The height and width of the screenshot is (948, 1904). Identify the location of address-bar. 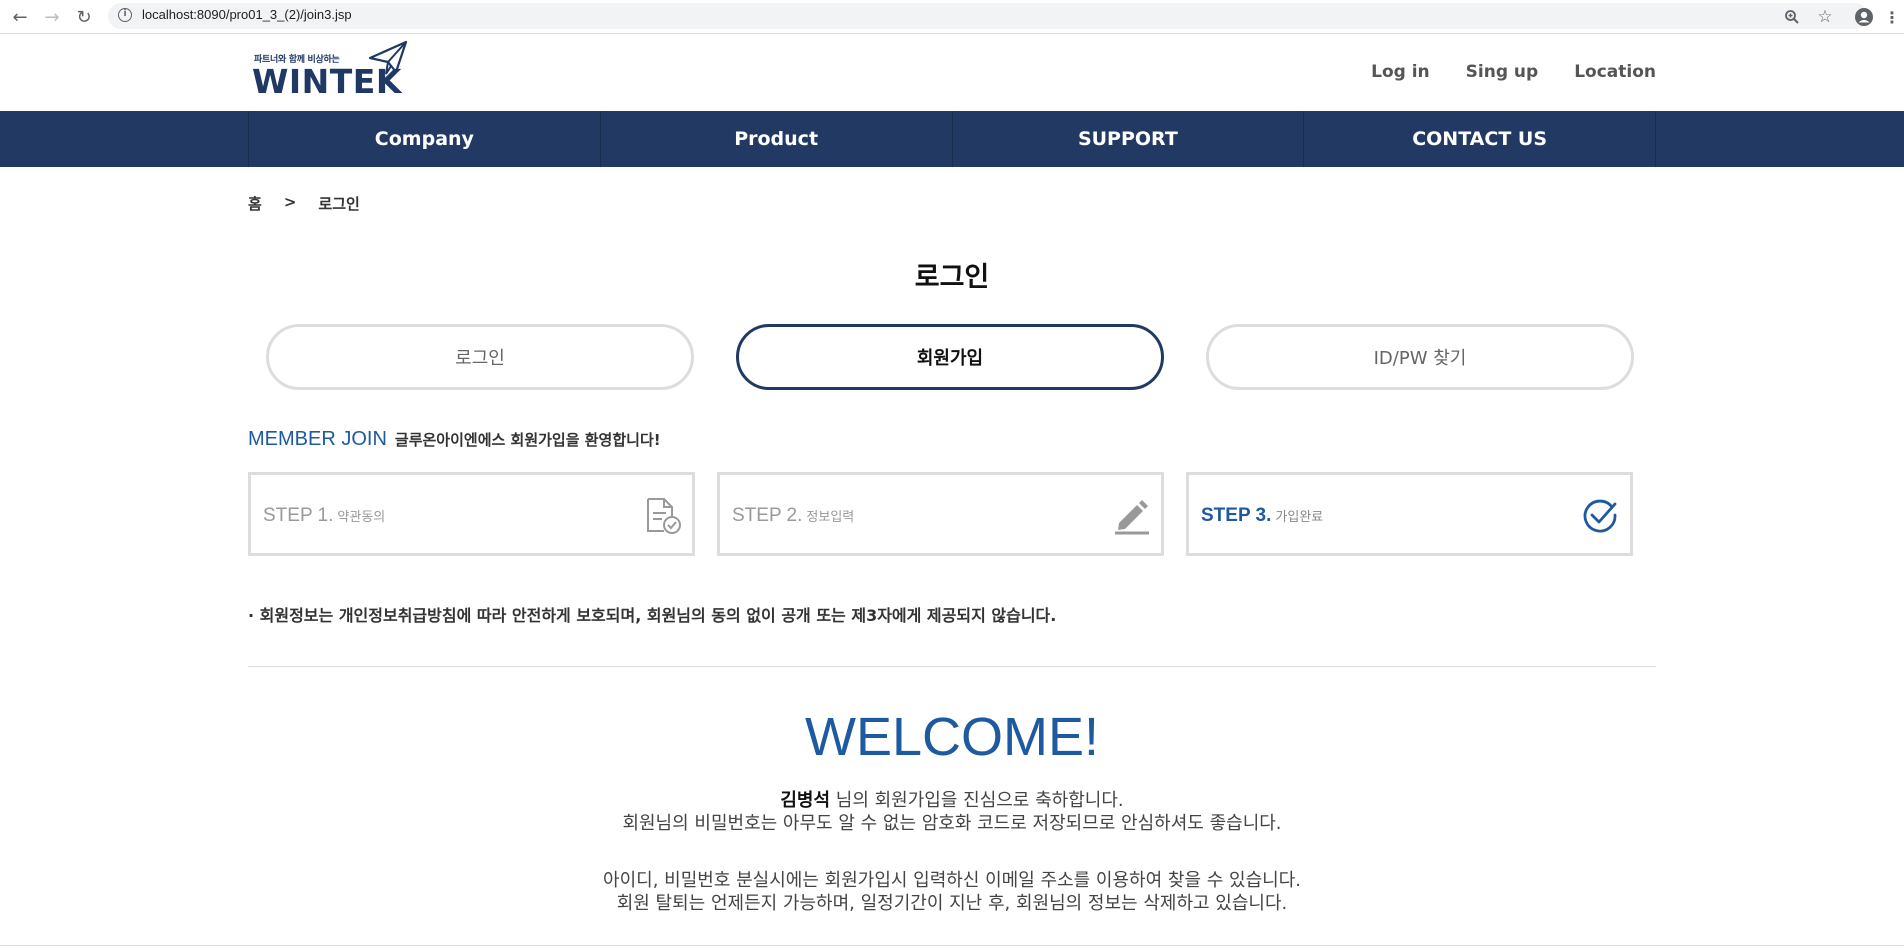
(988, 16).